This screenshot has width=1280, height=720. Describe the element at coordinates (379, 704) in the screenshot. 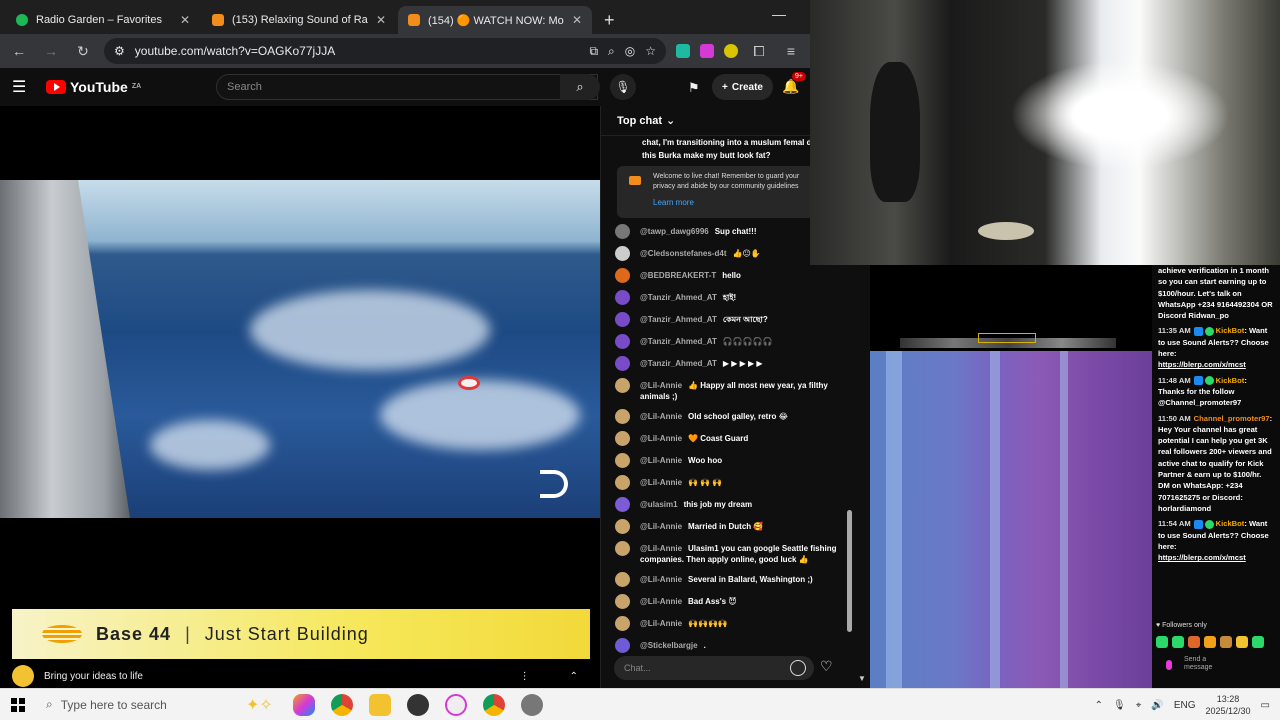

I see `file-explorer-app-icon` at that location.